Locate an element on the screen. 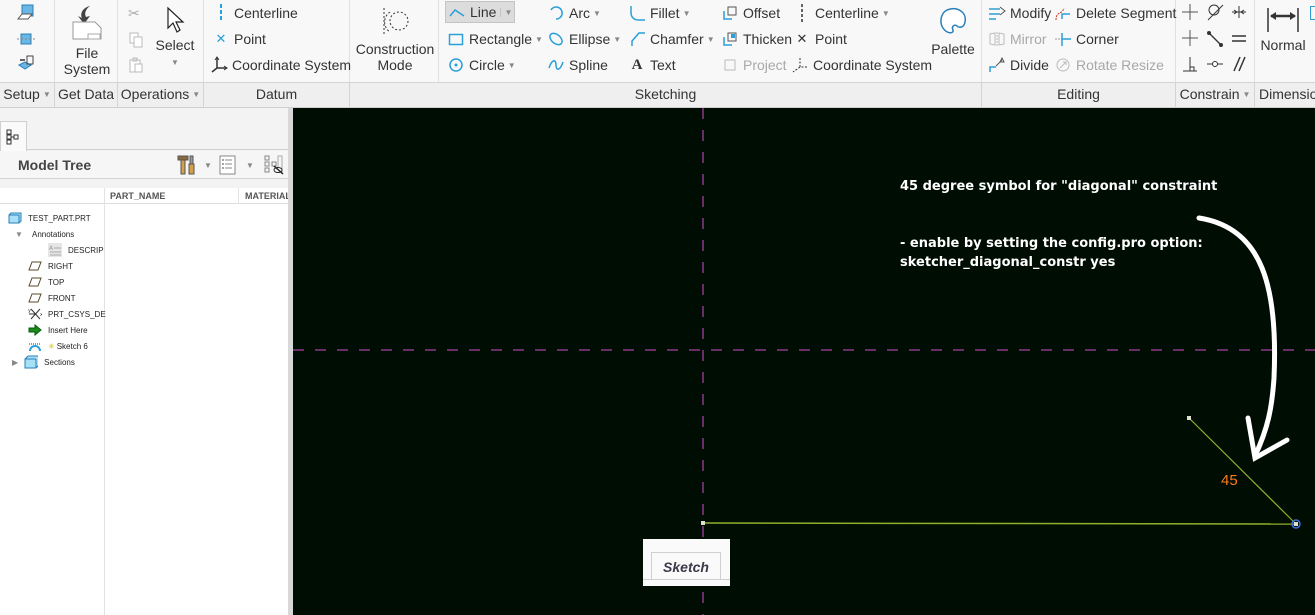 Image resolution: width=1315 pixels, height=615 pixels. tree-show-icon is located at coordinates (228, 166).